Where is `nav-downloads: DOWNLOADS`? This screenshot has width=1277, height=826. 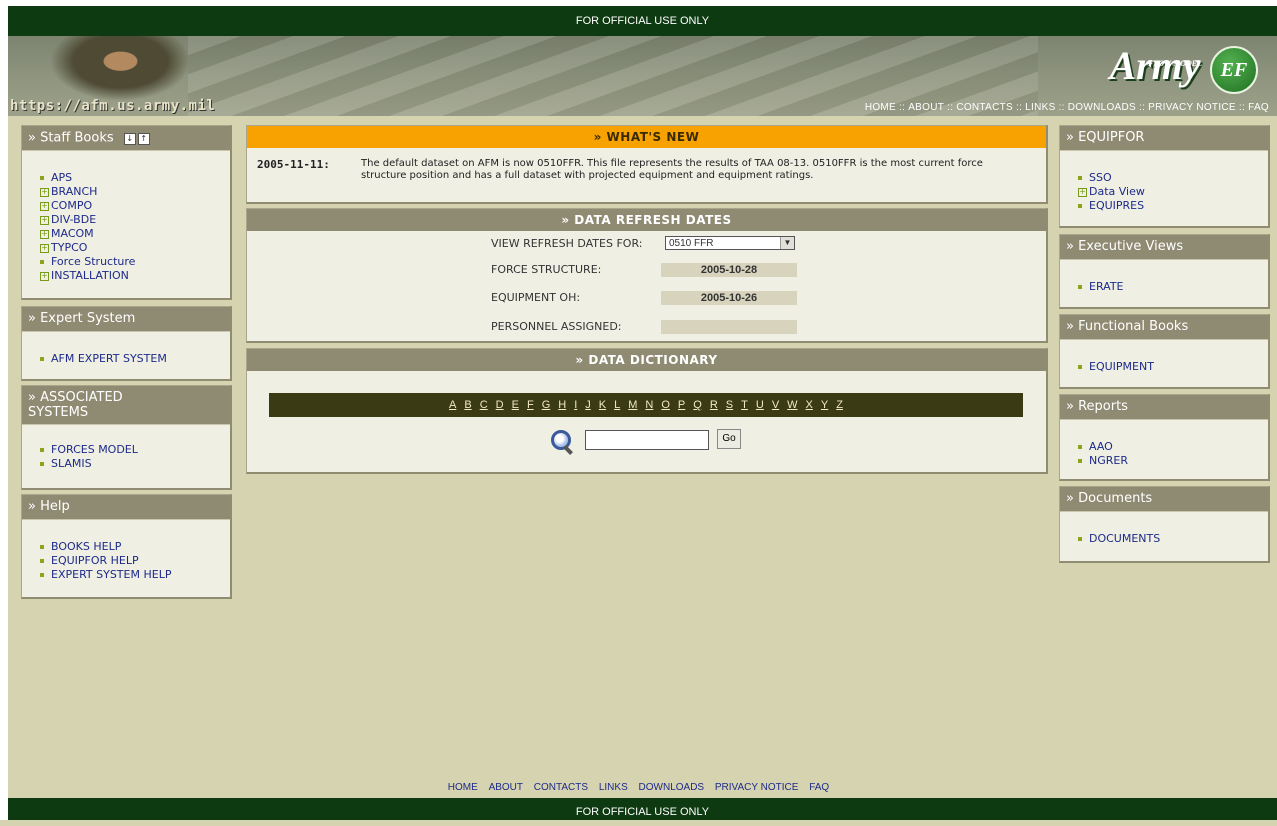 nav-downloads: DOWNLOADS is located at coordinates (1102, 107).